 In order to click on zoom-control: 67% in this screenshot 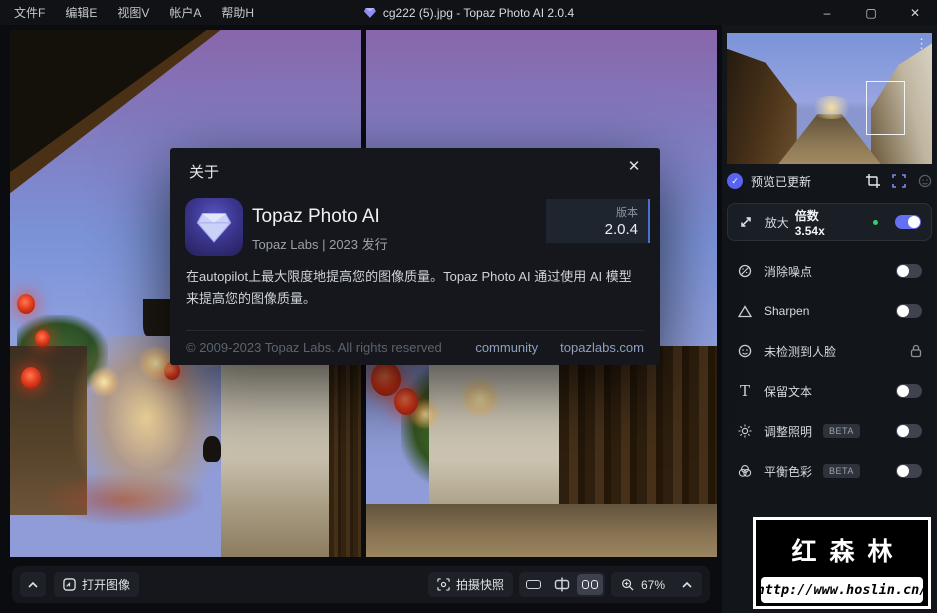, I will do `click(656, 584)`.